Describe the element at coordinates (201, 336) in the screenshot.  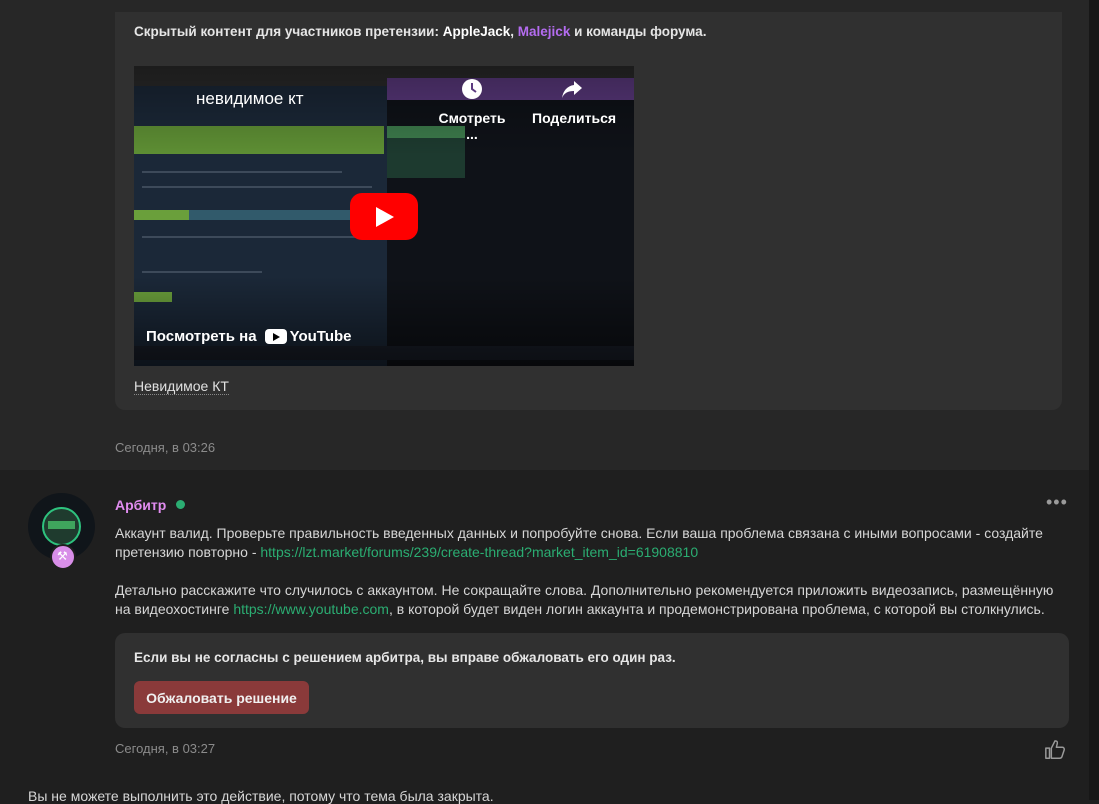
I see `watch-on-label: Посмотреть на` at that location.